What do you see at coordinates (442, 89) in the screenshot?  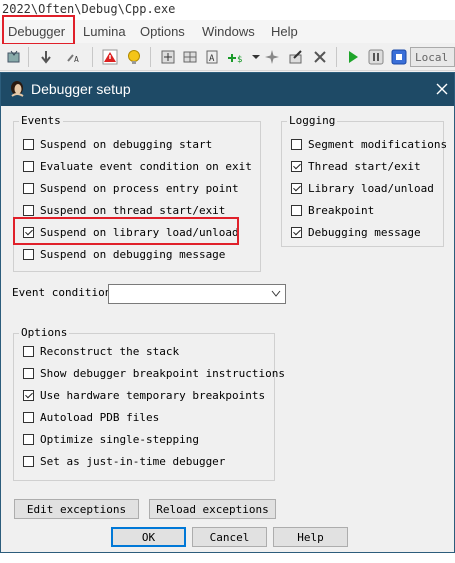 I see `close-icon` at bounding box center [442, 89].